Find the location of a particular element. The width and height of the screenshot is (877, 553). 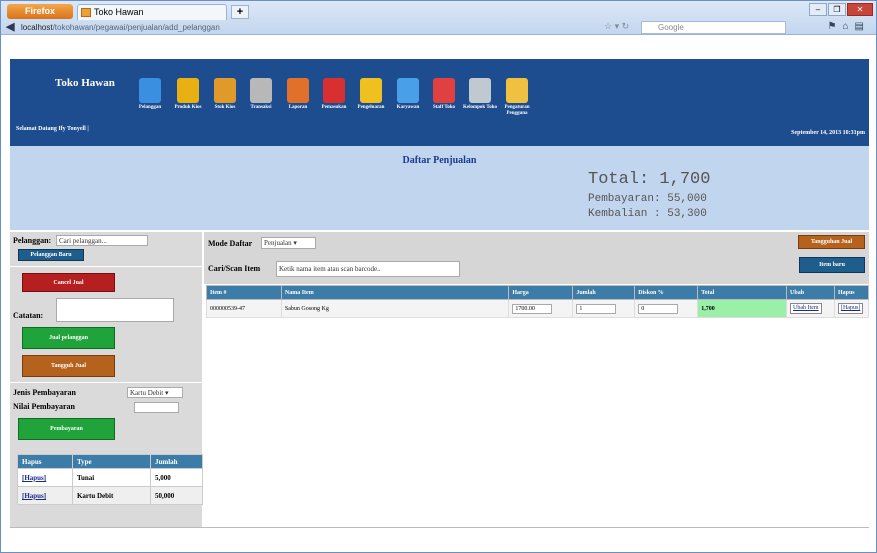

suspend-sale-button: Tangguh Jual is located at coordinates (68, 366).